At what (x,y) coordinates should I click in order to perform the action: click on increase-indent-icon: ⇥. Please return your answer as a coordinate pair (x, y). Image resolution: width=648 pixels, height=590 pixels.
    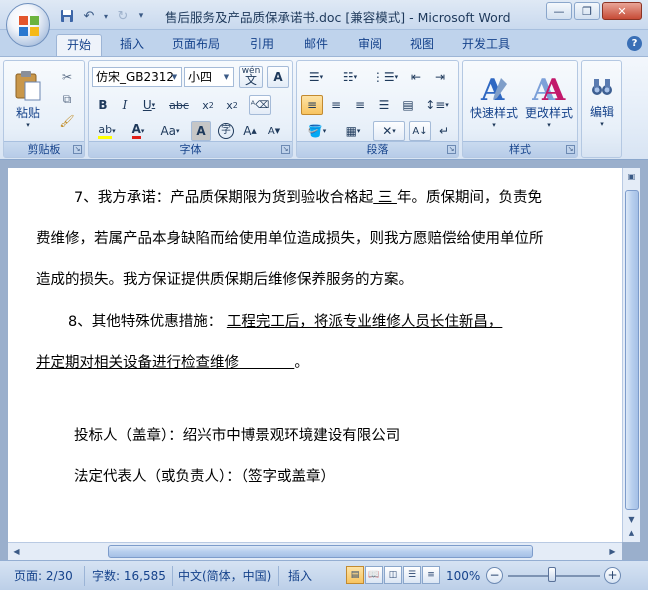
    Looking at the image, I should click on (440, 77).